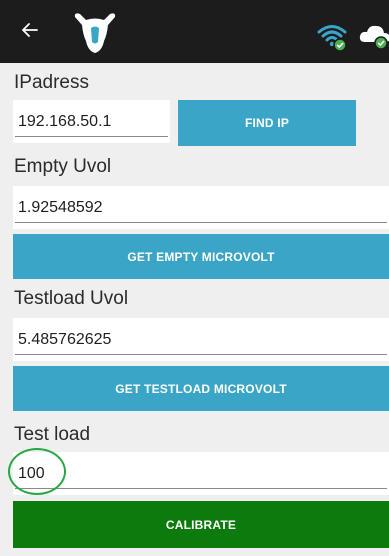 This screenshot has width=389, height=556. I want to click on testload-uvol-field, so click(201, 339).